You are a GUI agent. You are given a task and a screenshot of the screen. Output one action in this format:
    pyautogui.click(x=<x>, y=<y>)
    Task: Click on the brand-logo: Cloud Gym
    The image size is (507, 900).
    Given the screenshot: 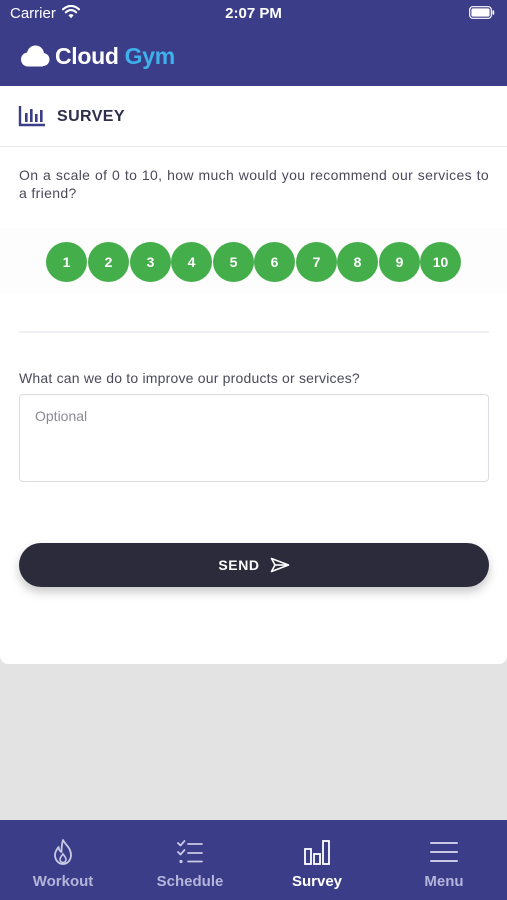 What is the action you would take?
    pyautogui.click(x=96, y=56)
    